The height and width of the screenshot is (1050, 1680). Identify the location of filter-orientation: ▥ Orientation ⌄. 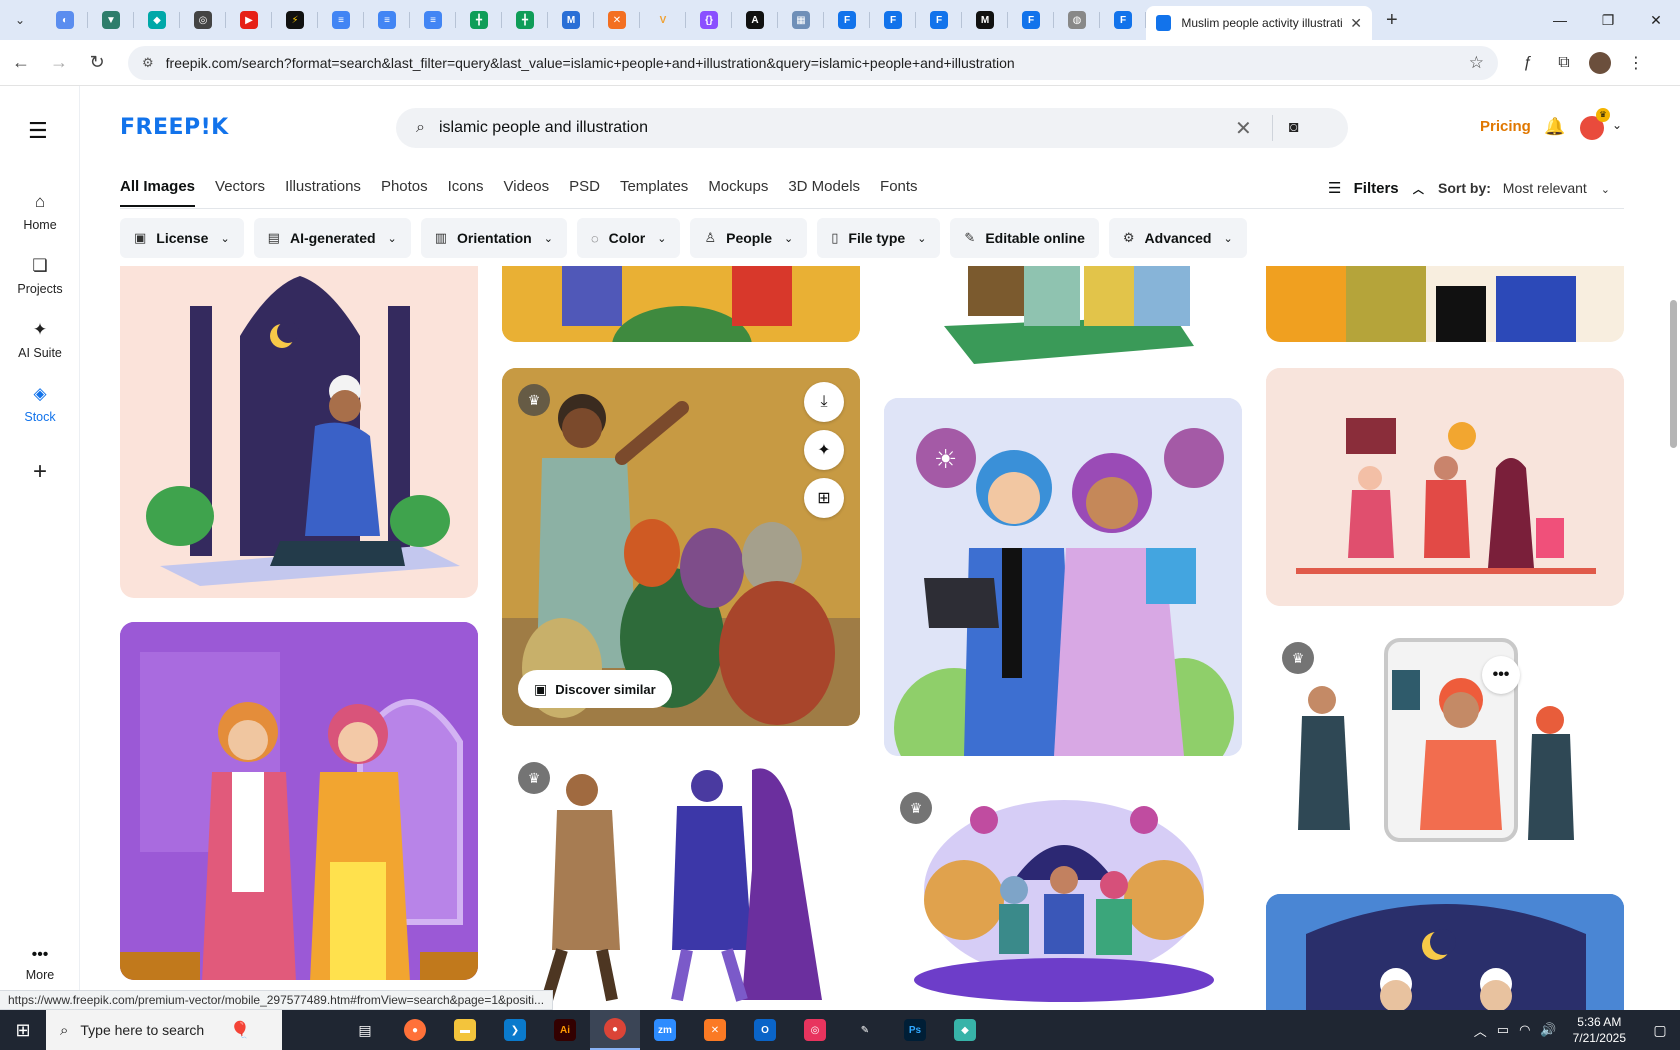
(493, 238).